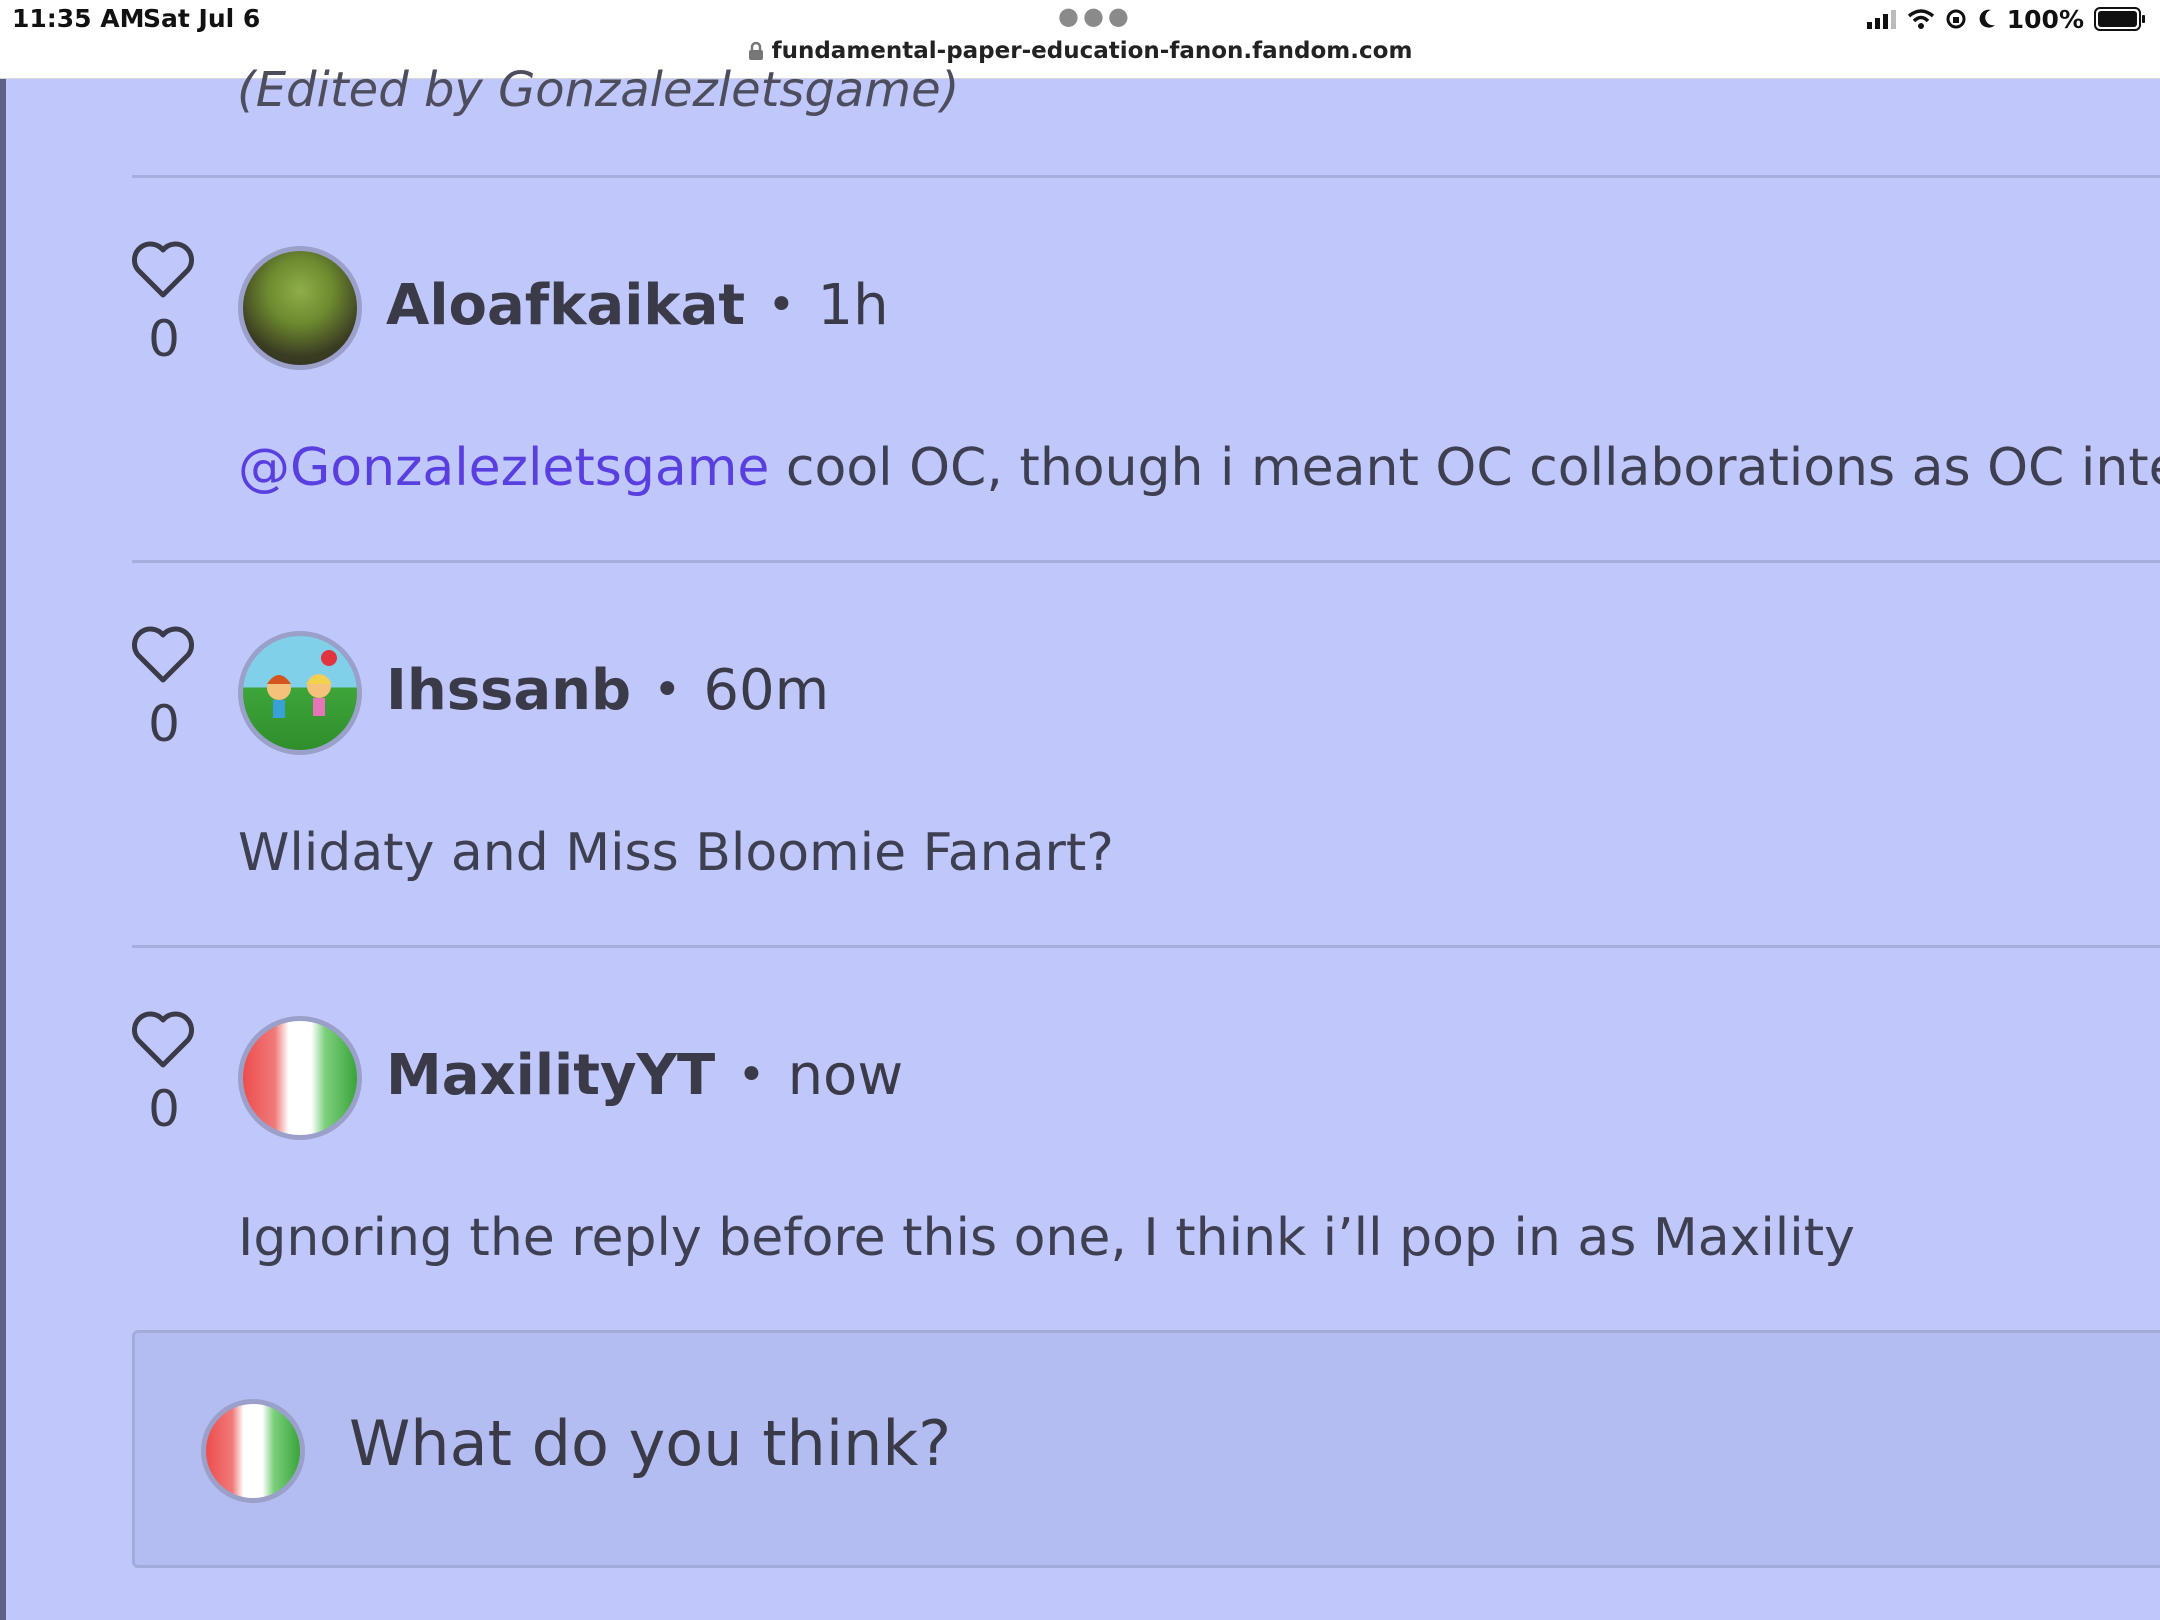 The image size is (2160, 1620). Describe the element at coordinates (755, 50) in the screenshot. I see `lock-icon` at that location.